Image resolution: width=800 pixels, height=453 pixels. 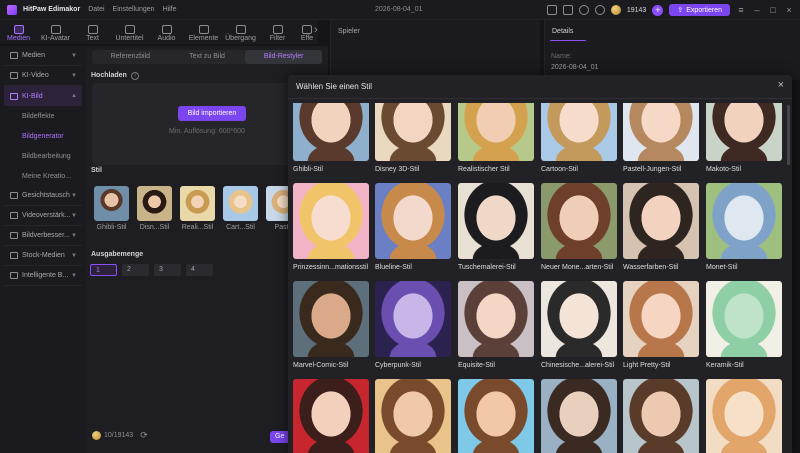 I want to click on tab-reference-image: Referenzbild, so click(x=130, y=57).